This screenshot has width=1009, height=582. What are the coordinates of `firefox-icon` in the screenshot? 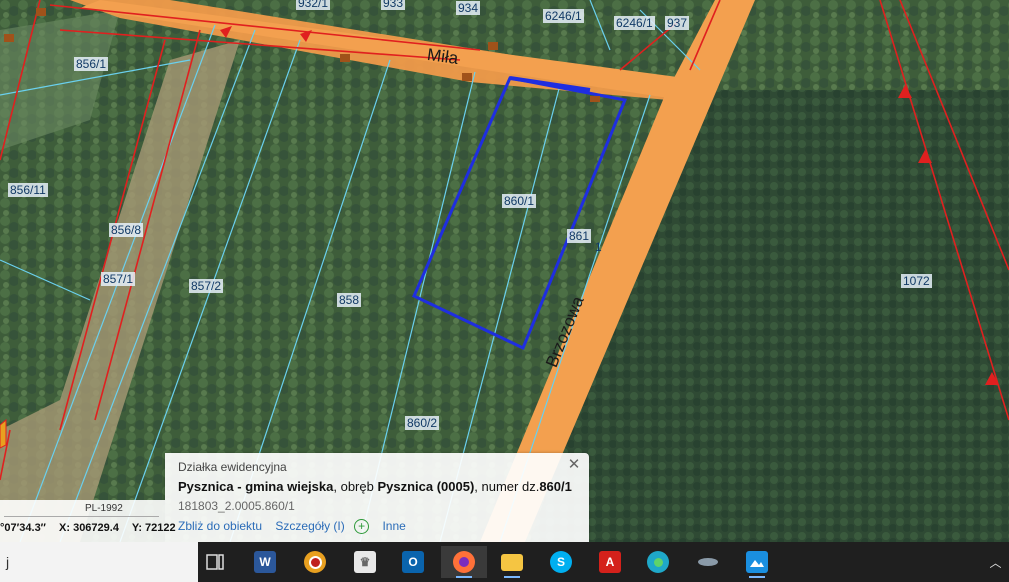 It's located at (464, 562).